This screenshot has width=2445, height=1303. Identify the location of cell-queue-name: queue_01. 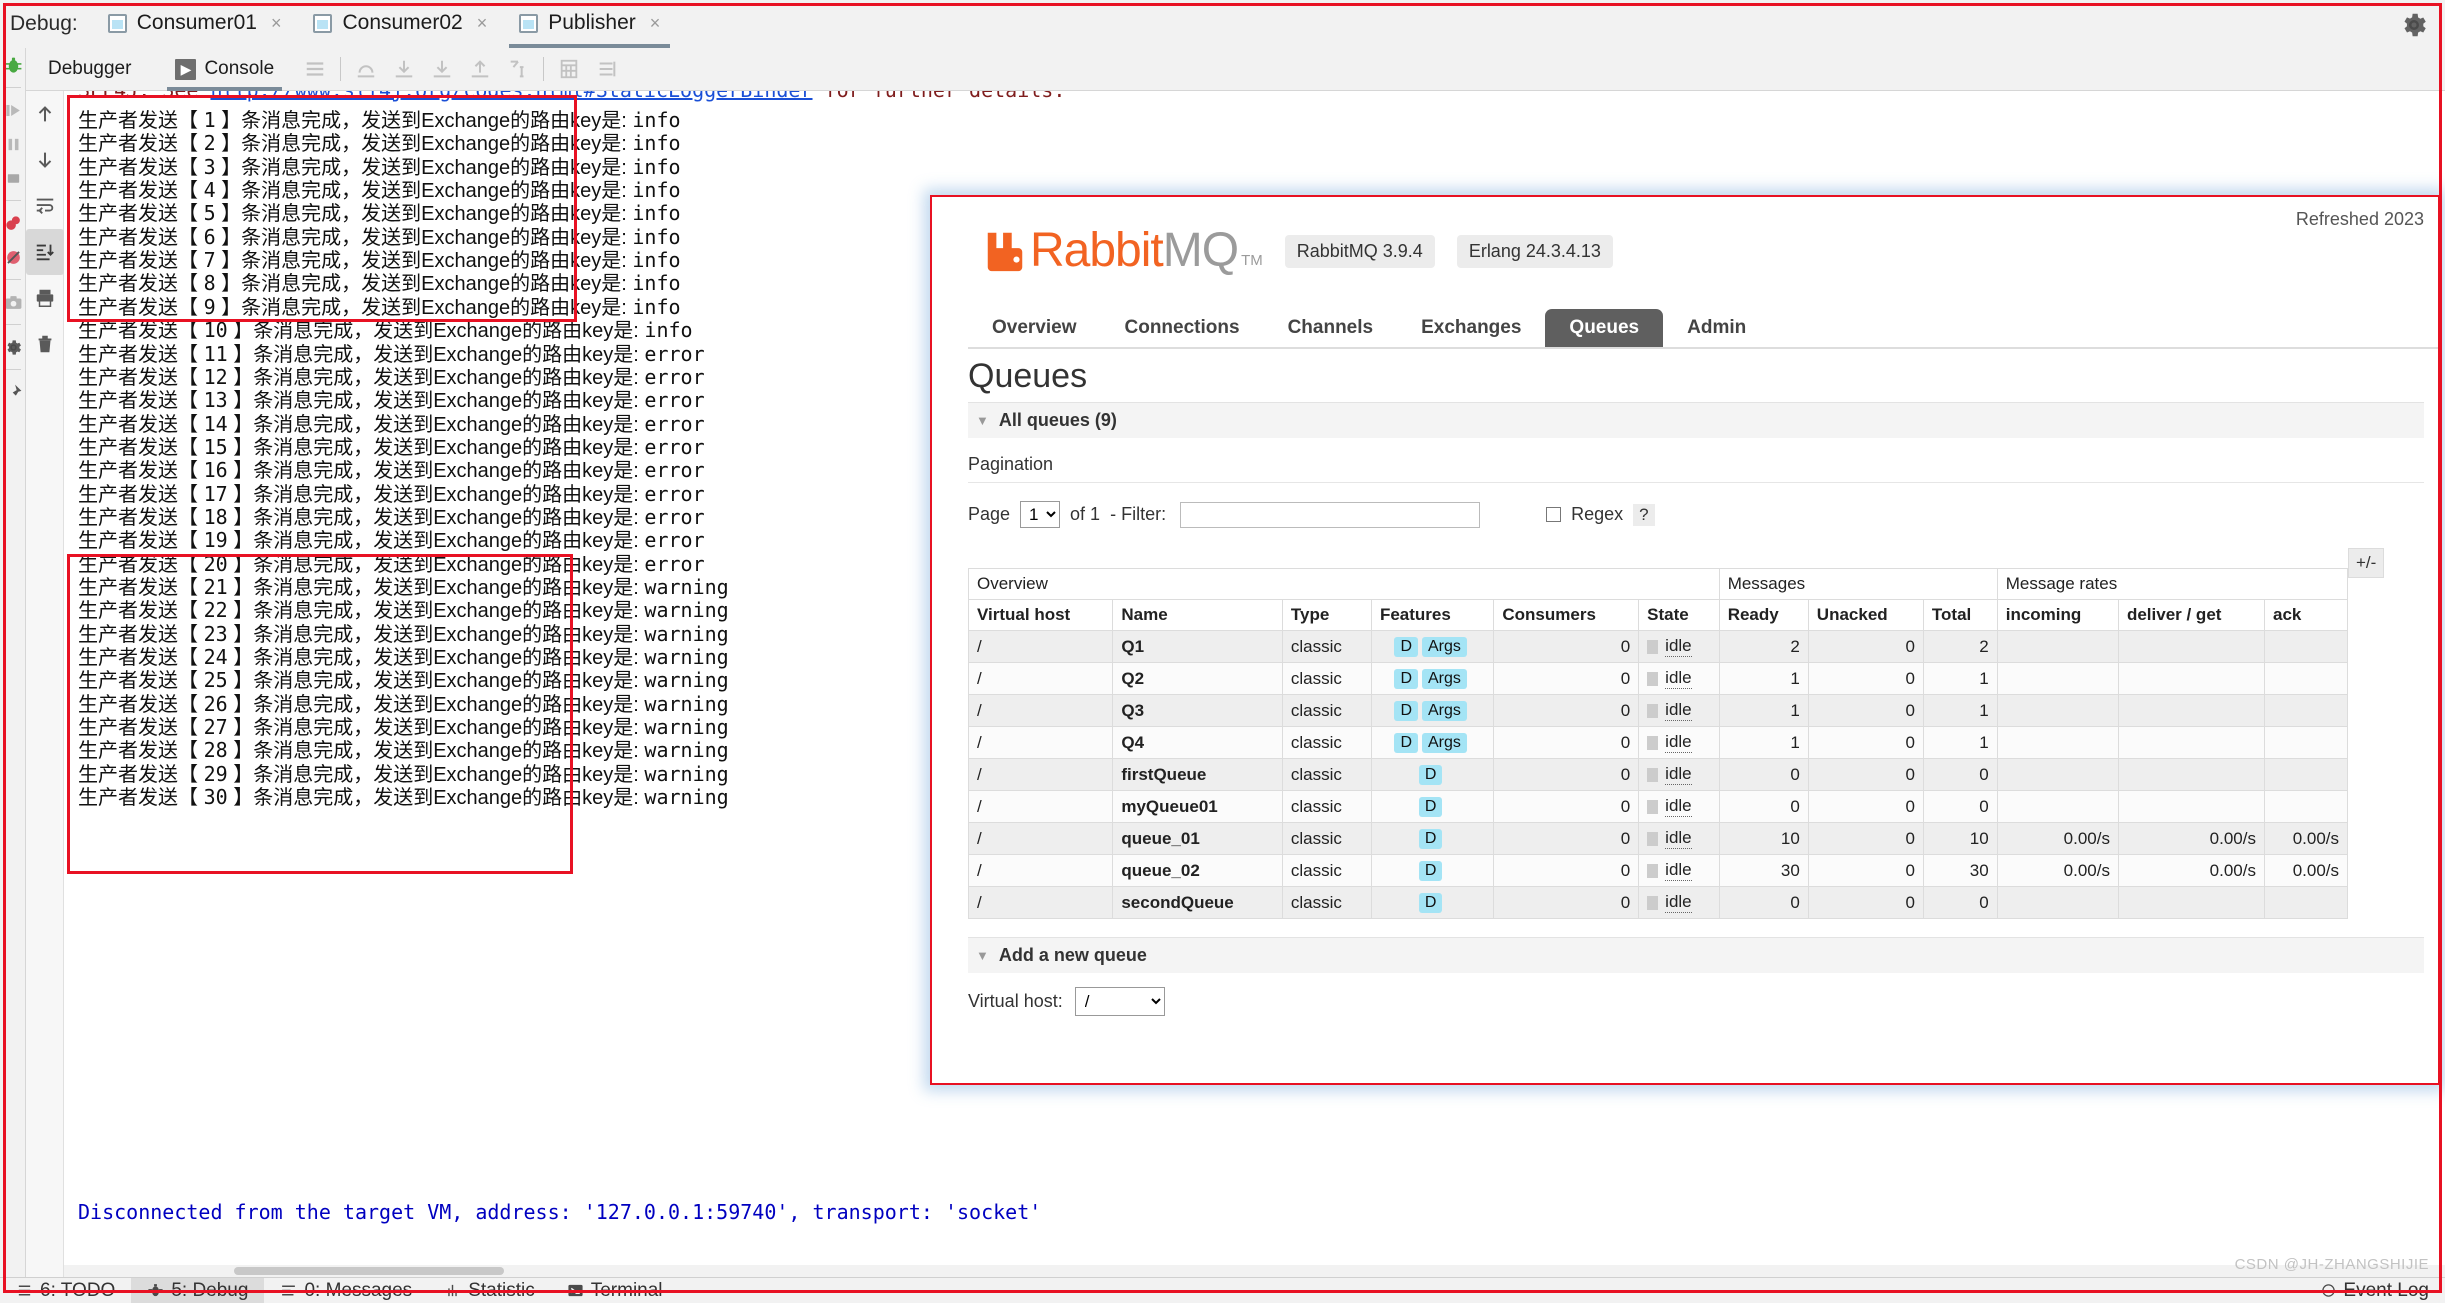
(1197, 838).